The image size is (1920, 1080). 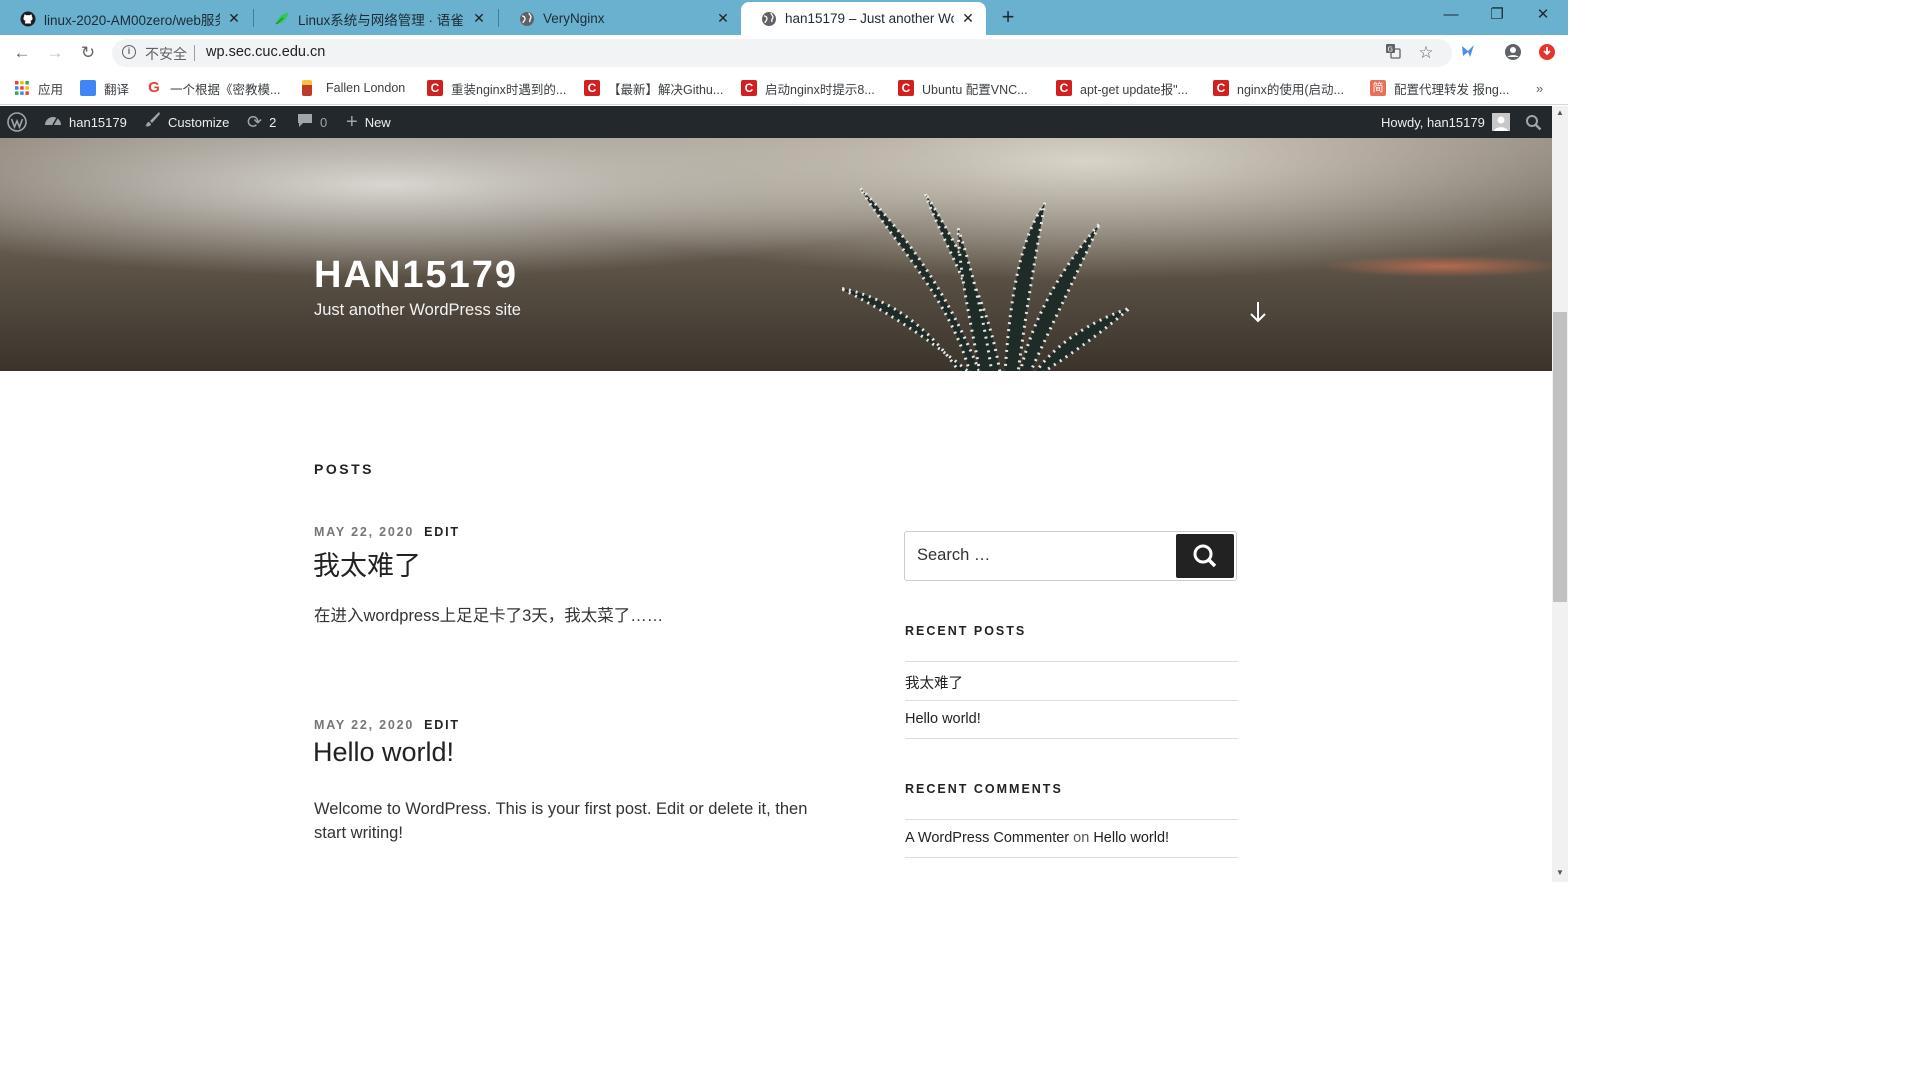 What do you see at coordinates (1258, 315) in the screenshot?
I see `arrow-down-icon` at bounding box center [1258, 315].